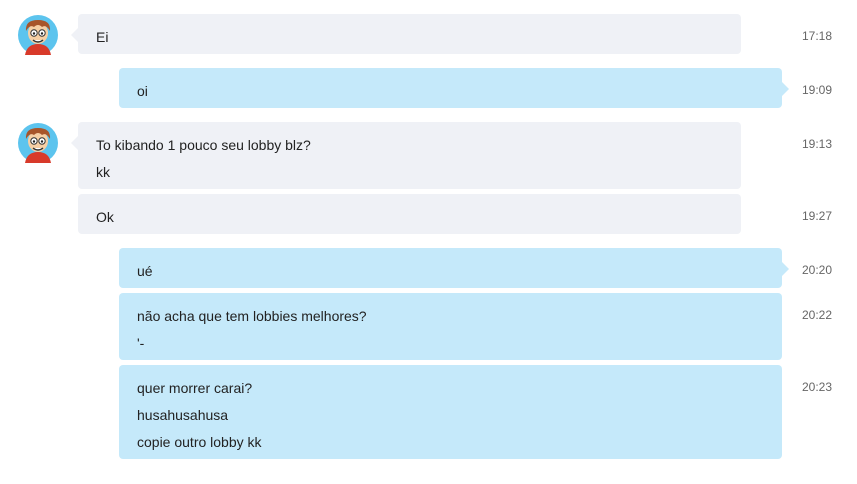 Image resolution: width=857 pixels, height=484 pixels. I want to click on message-text: kk, so click(103, 172).